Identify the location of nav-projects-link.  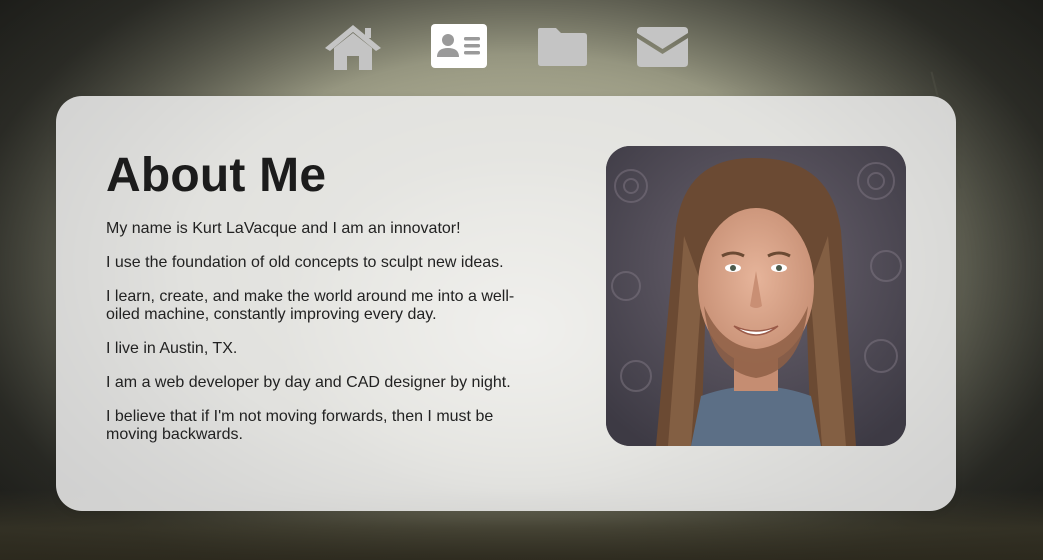
(562, 46).